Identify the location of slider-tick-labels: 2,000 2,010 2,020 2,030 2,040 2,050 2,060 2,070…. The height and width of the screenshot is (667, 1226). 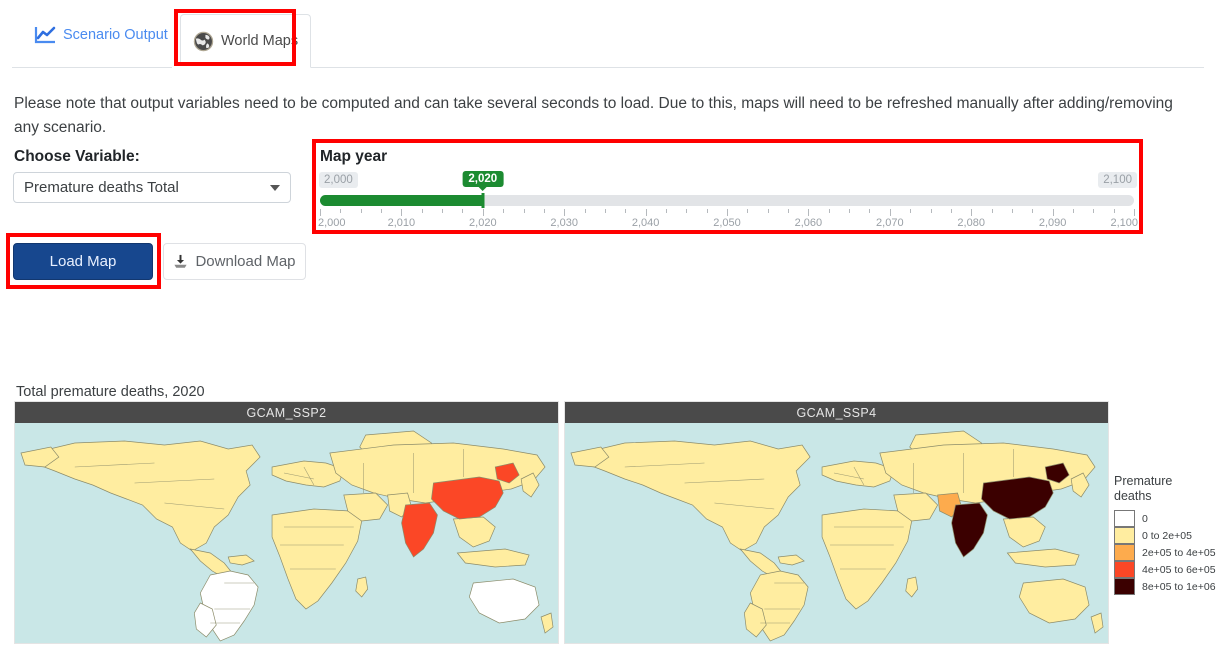
(728, 224).